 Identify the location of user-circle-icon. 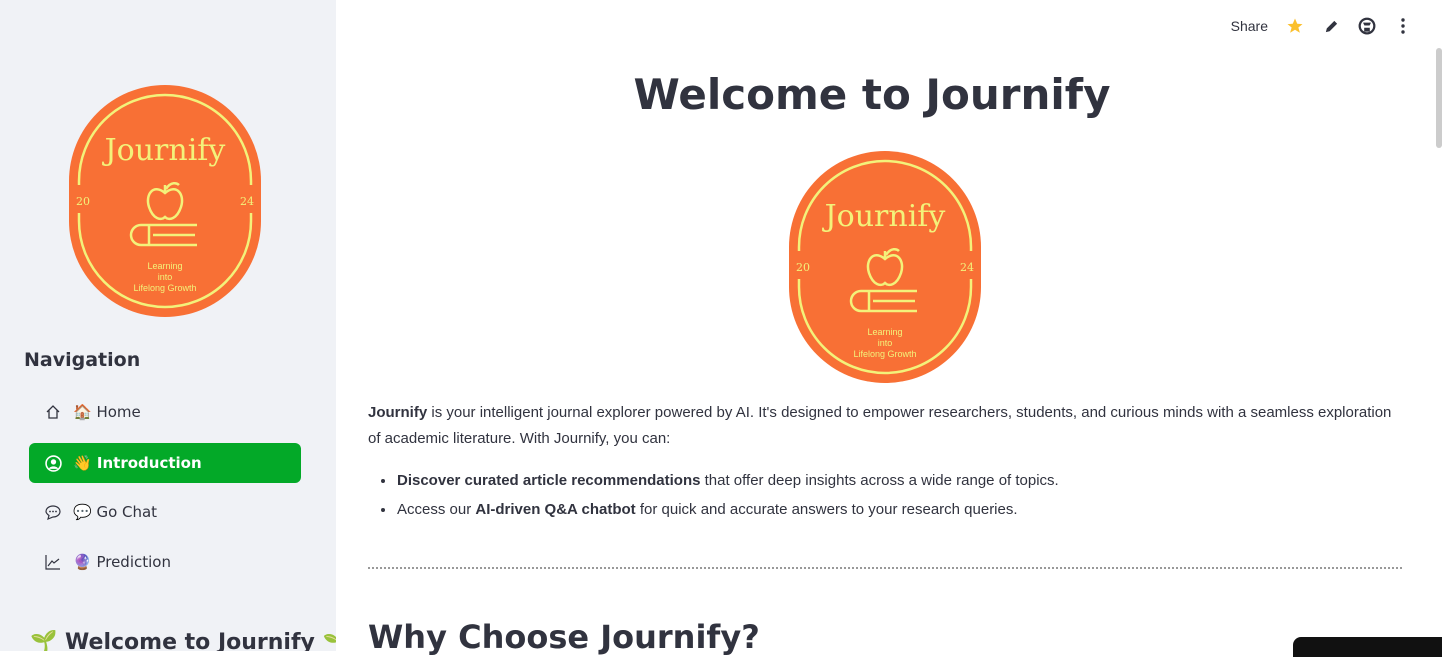
(53, 463).